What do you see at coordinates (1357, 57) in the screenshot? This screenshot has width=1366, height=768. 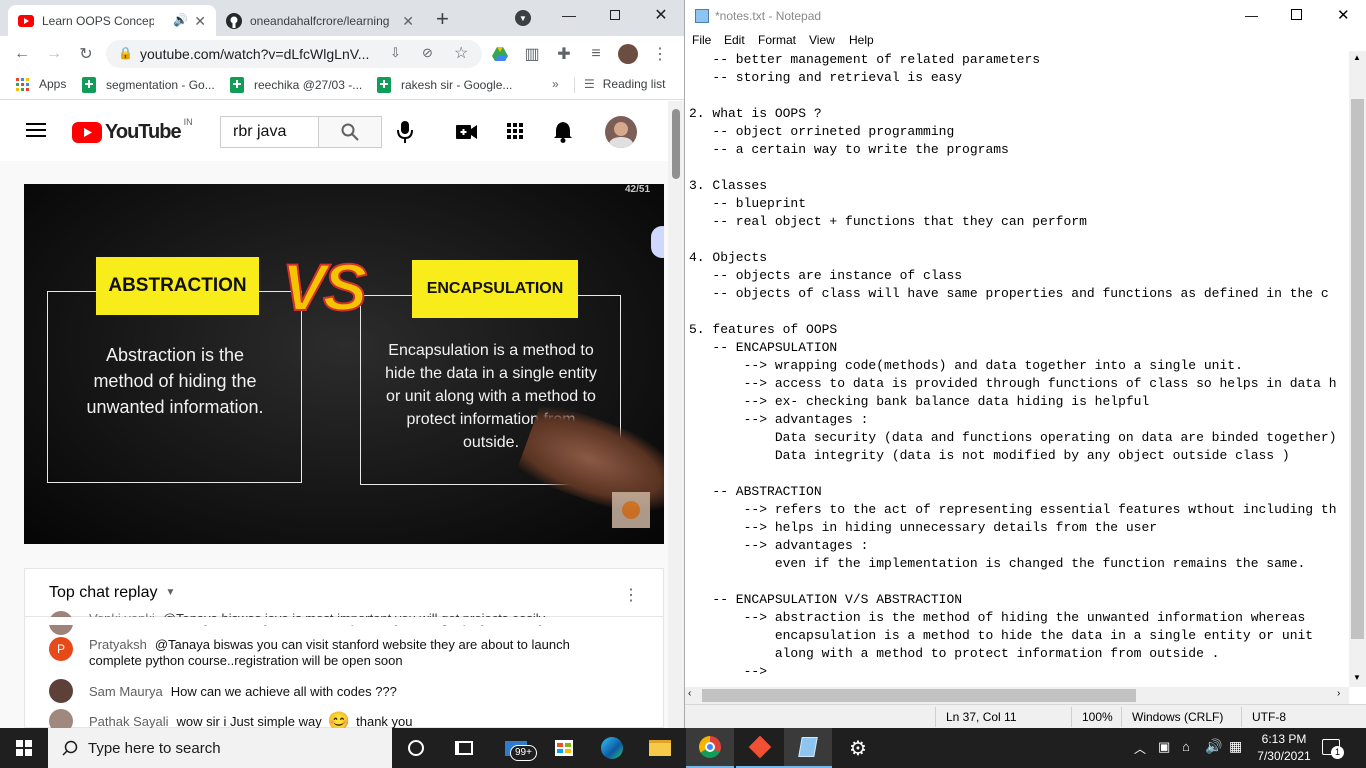 I see `scroll-up-arrow-icon: ▲` at bounding box center [1357, 57].